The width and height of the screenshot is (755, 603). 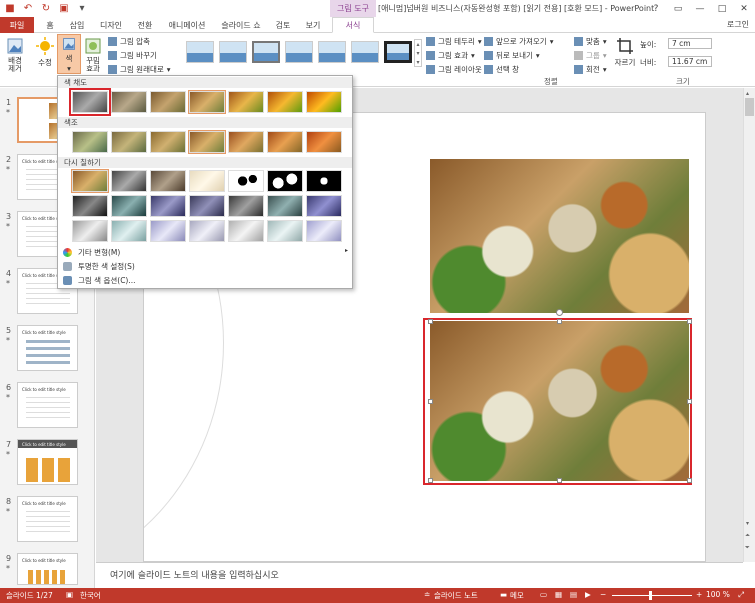 I want to click on crop-button: 자르기, so click(x=625, y=52).